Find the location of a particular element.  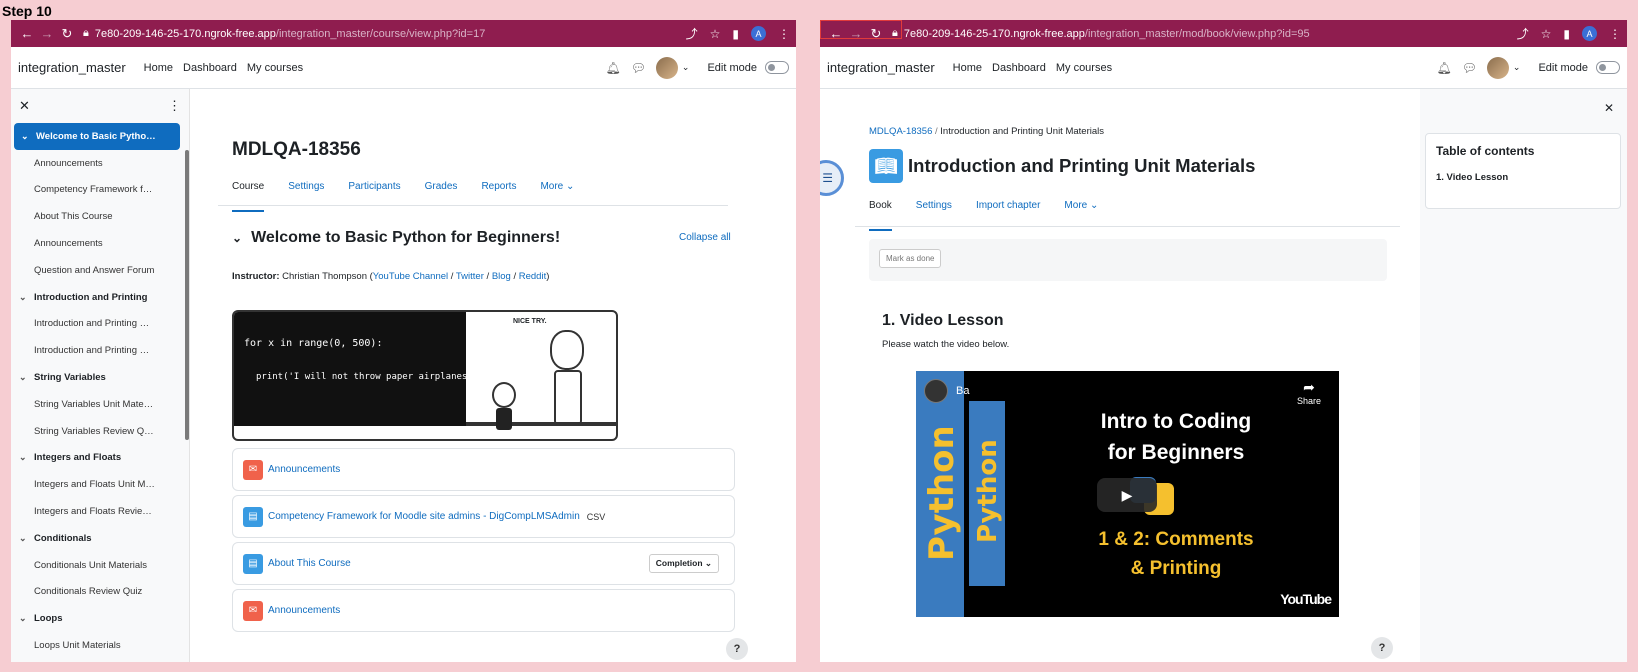

activity-card: ▤ About This Course Completion ⌄ is located at coordinates (483, 563).